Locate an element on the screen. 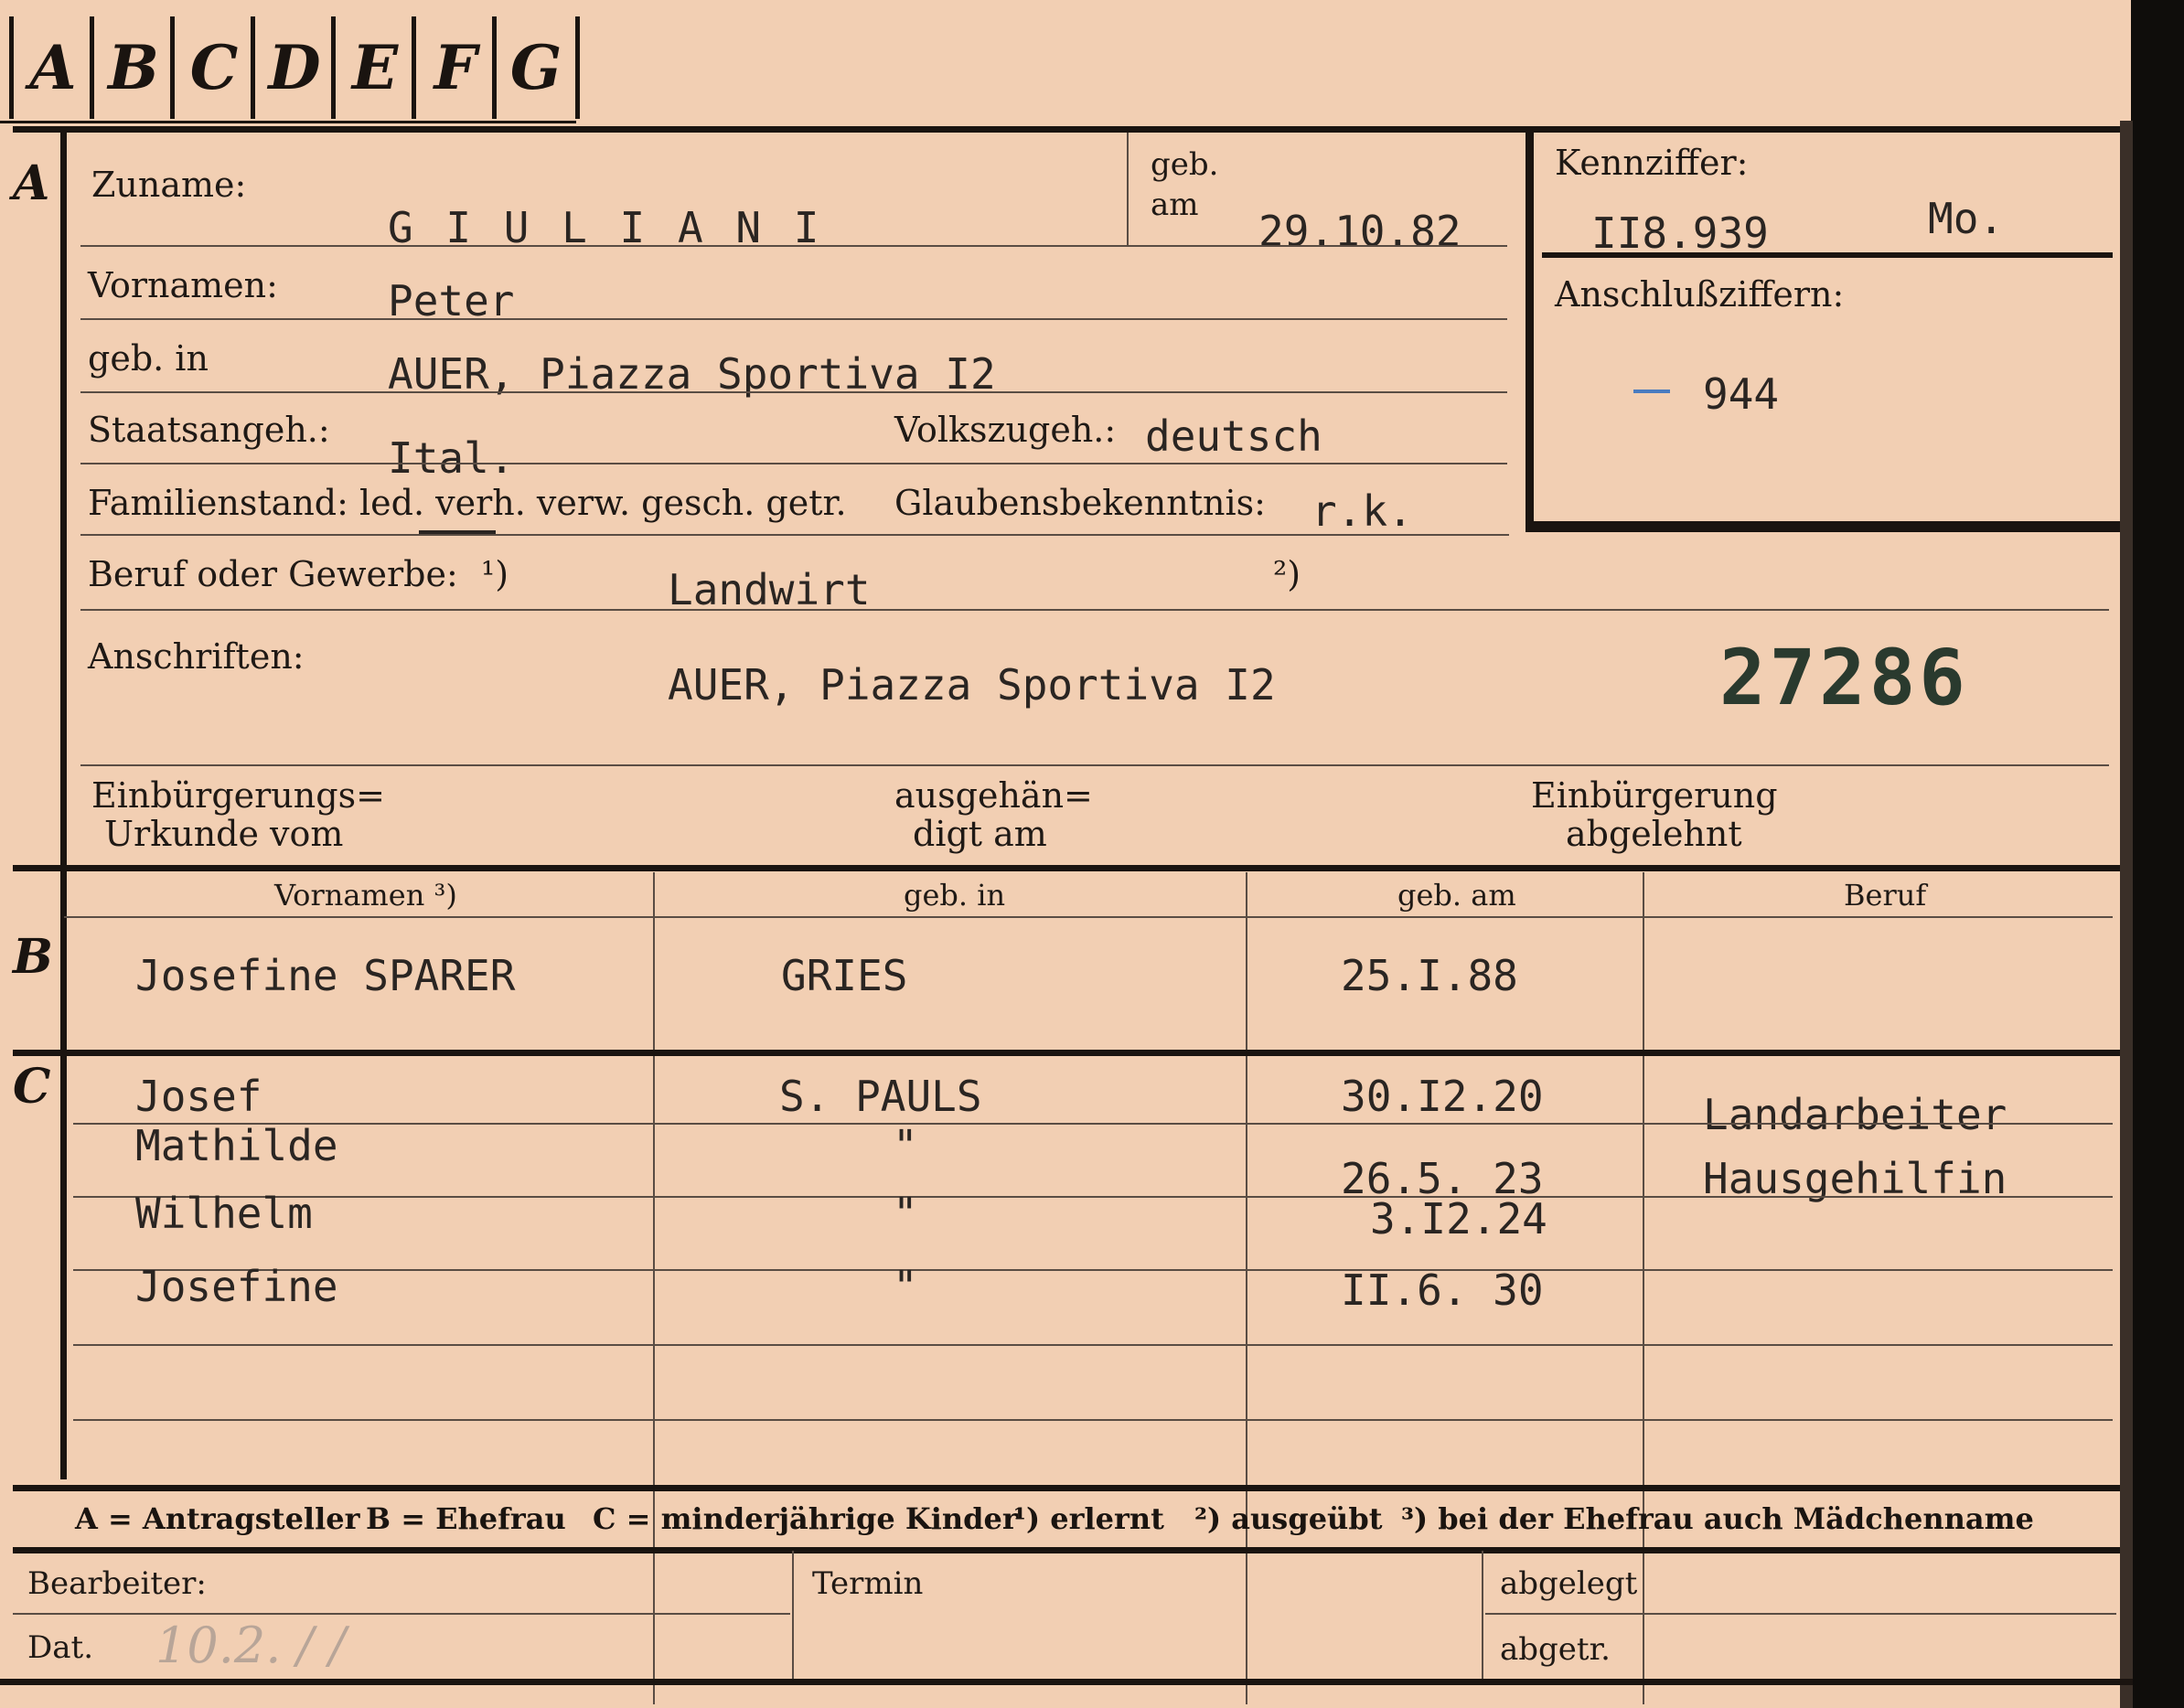 This screenshot has height=1708, width=2184. c-child-2-place: " is located at coordinates (905, 1145).